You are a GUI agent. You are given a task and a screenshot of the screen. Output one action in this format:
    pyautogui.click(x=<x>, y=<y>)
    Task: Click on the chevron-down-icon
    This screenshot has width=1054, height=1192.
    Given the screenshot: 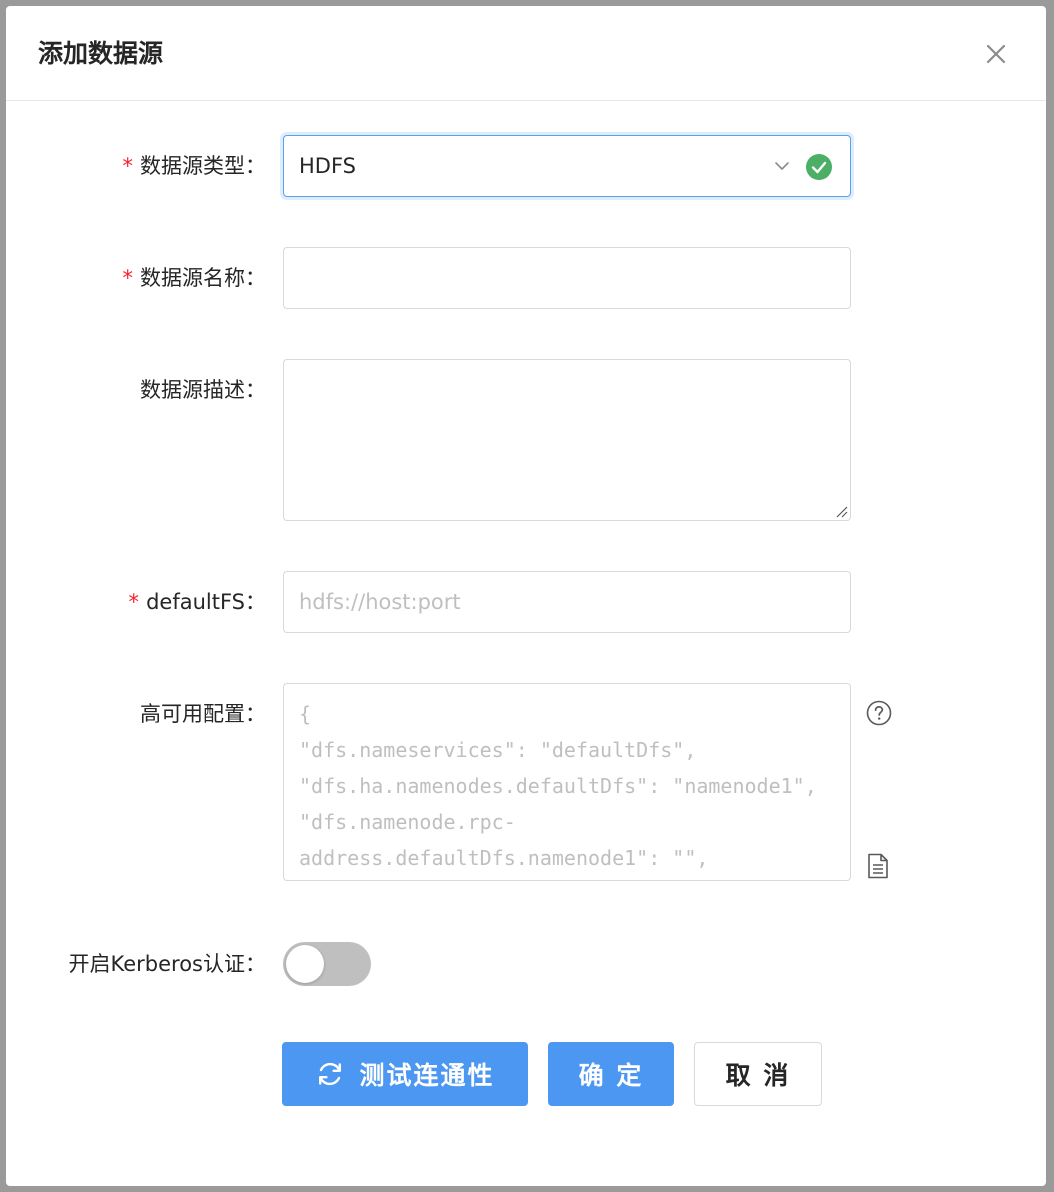 What is the action you would take?
    pyautogui.click(x=782, y=166)
    